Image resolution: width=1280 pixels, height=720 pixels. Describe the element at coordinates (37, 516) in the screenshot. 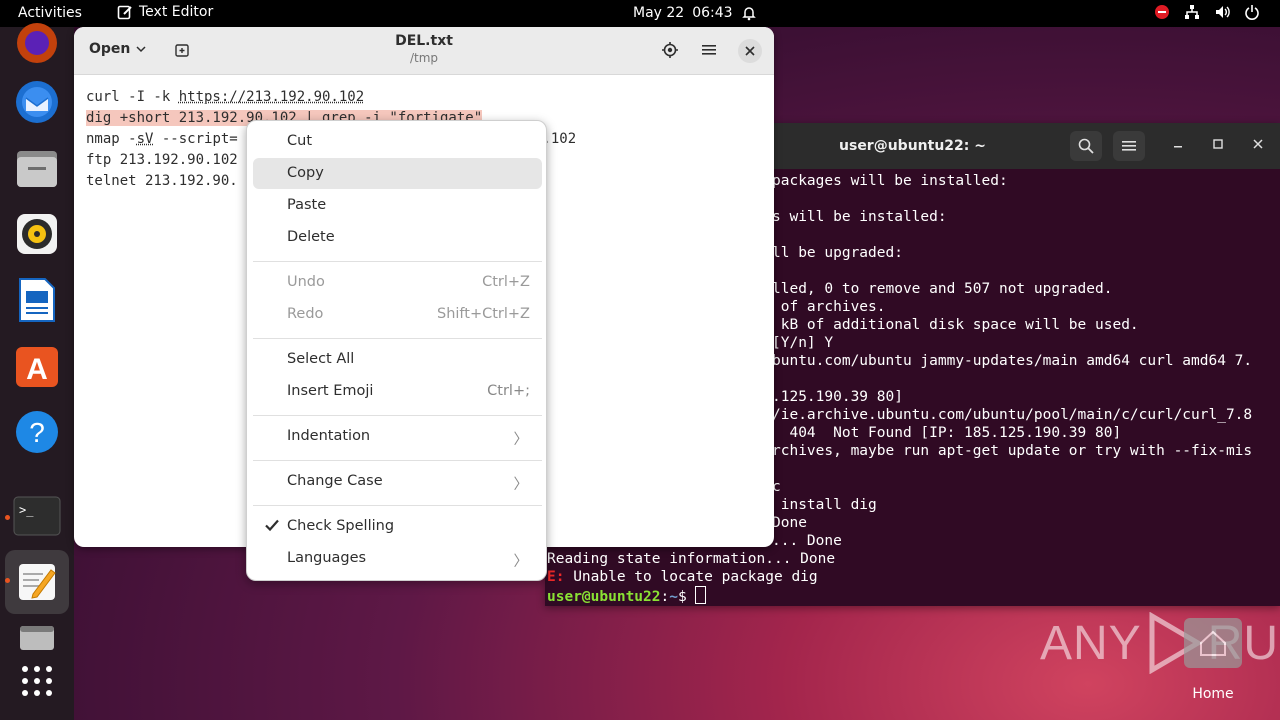

I see `terminal-icon: >_` at that location.